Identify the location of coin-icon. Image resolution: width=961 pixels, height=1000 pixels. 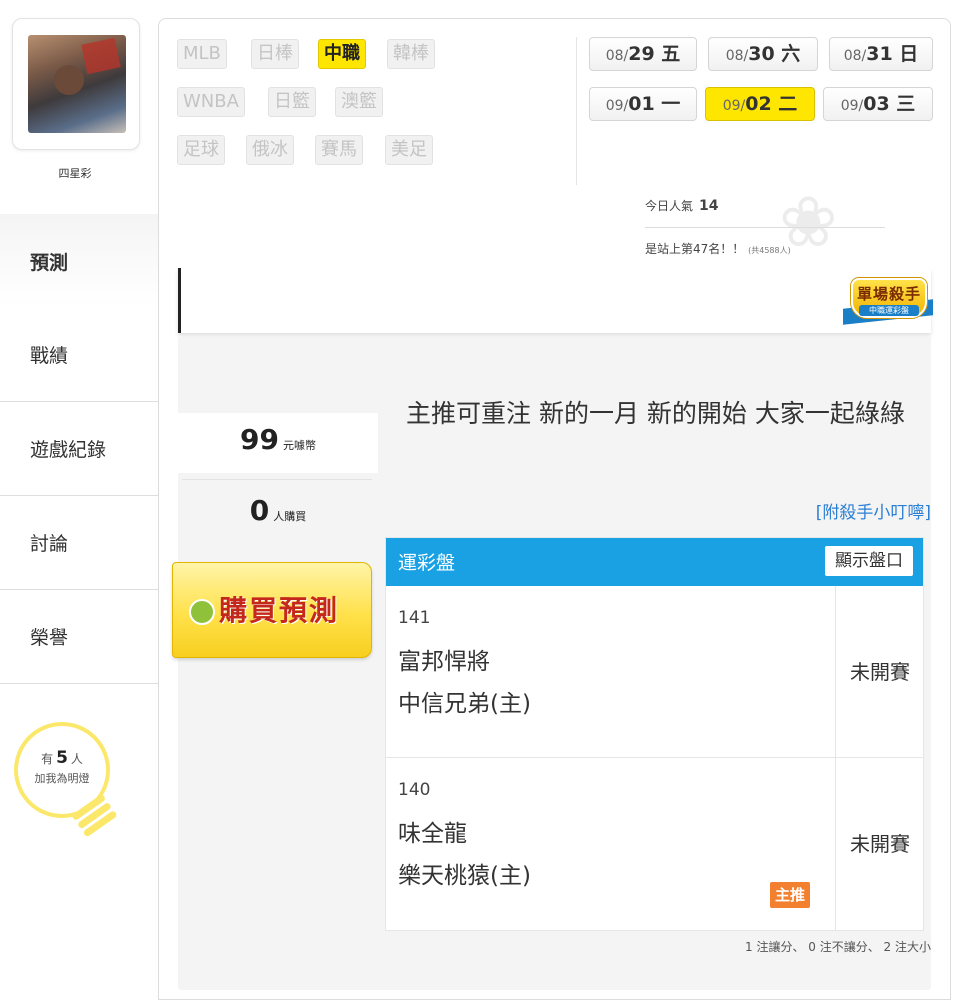
(202, 612).